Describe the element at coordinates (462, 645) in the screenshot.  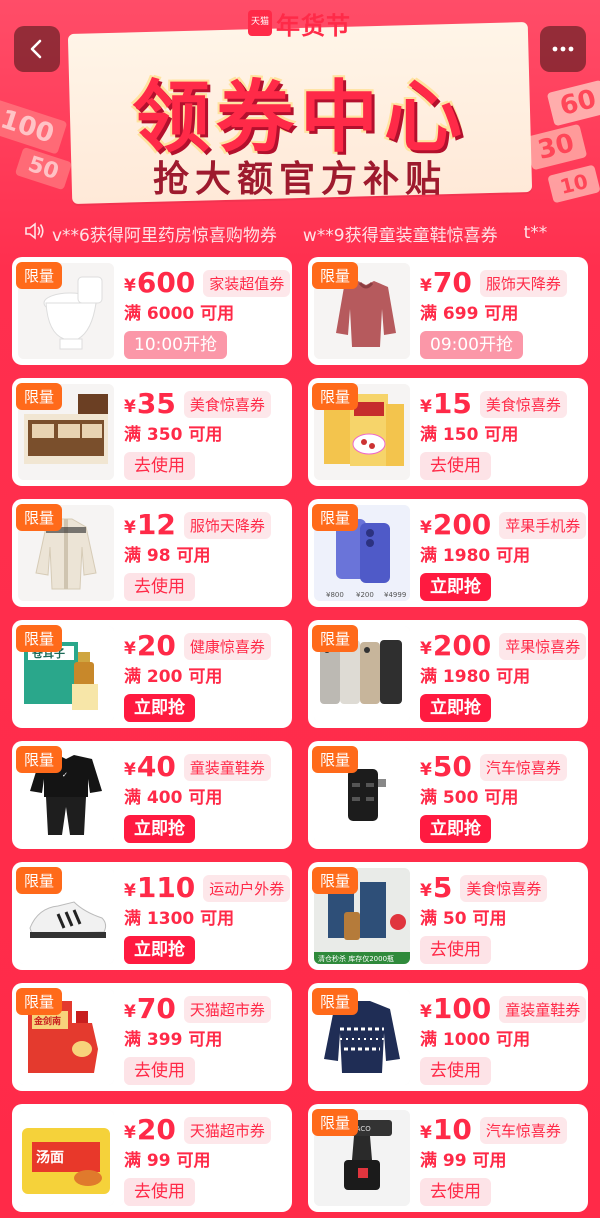
I see `coupon-amount: 200` at that location.